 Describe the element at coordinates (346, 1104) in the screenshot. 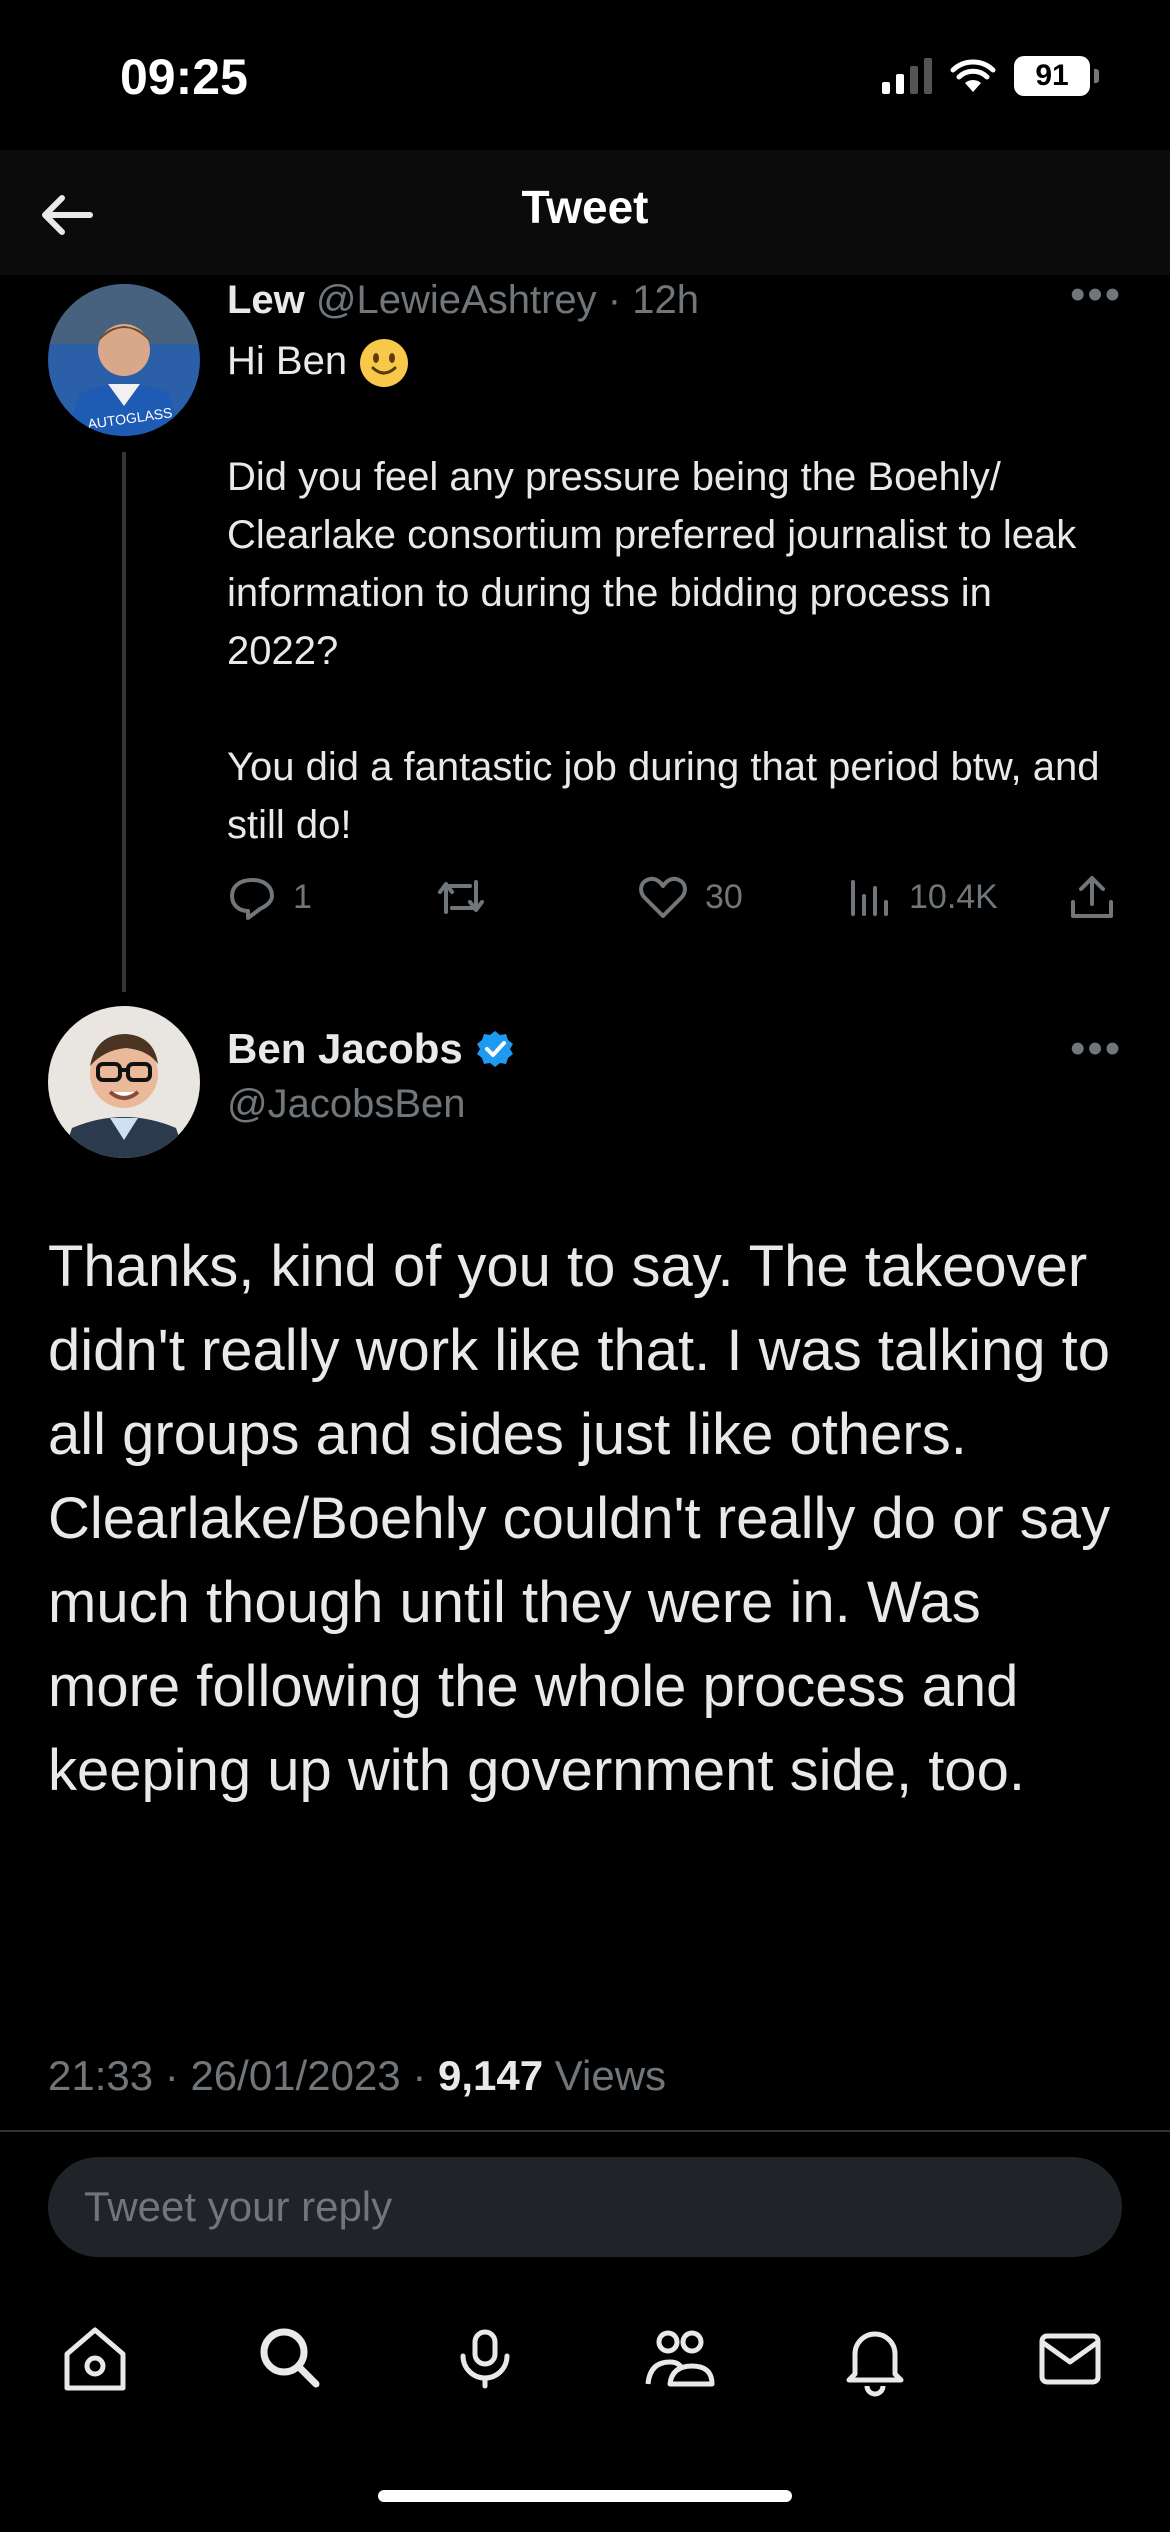

I see `author-handle: @JacobsBen` at that location.